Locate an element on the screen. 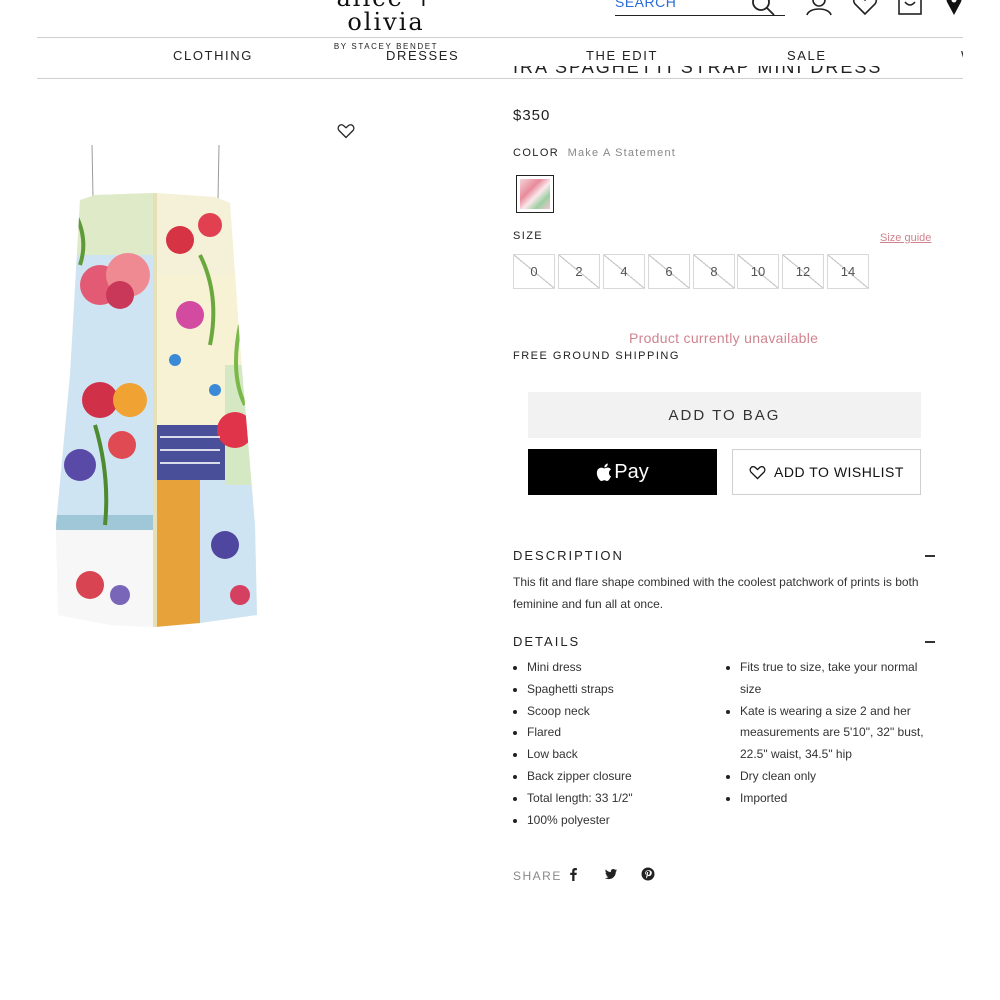  pinterest-icon is located at coordinates (648, 874).